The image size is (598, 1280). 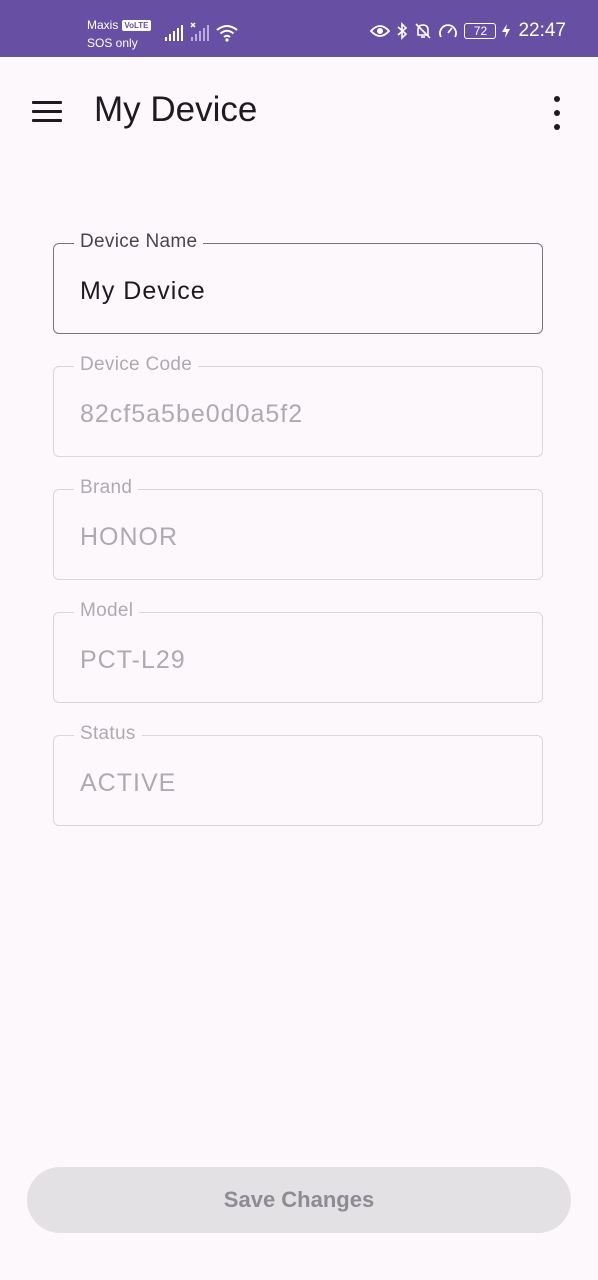 I want to click on charging-icon, so click(x=506, y=31).